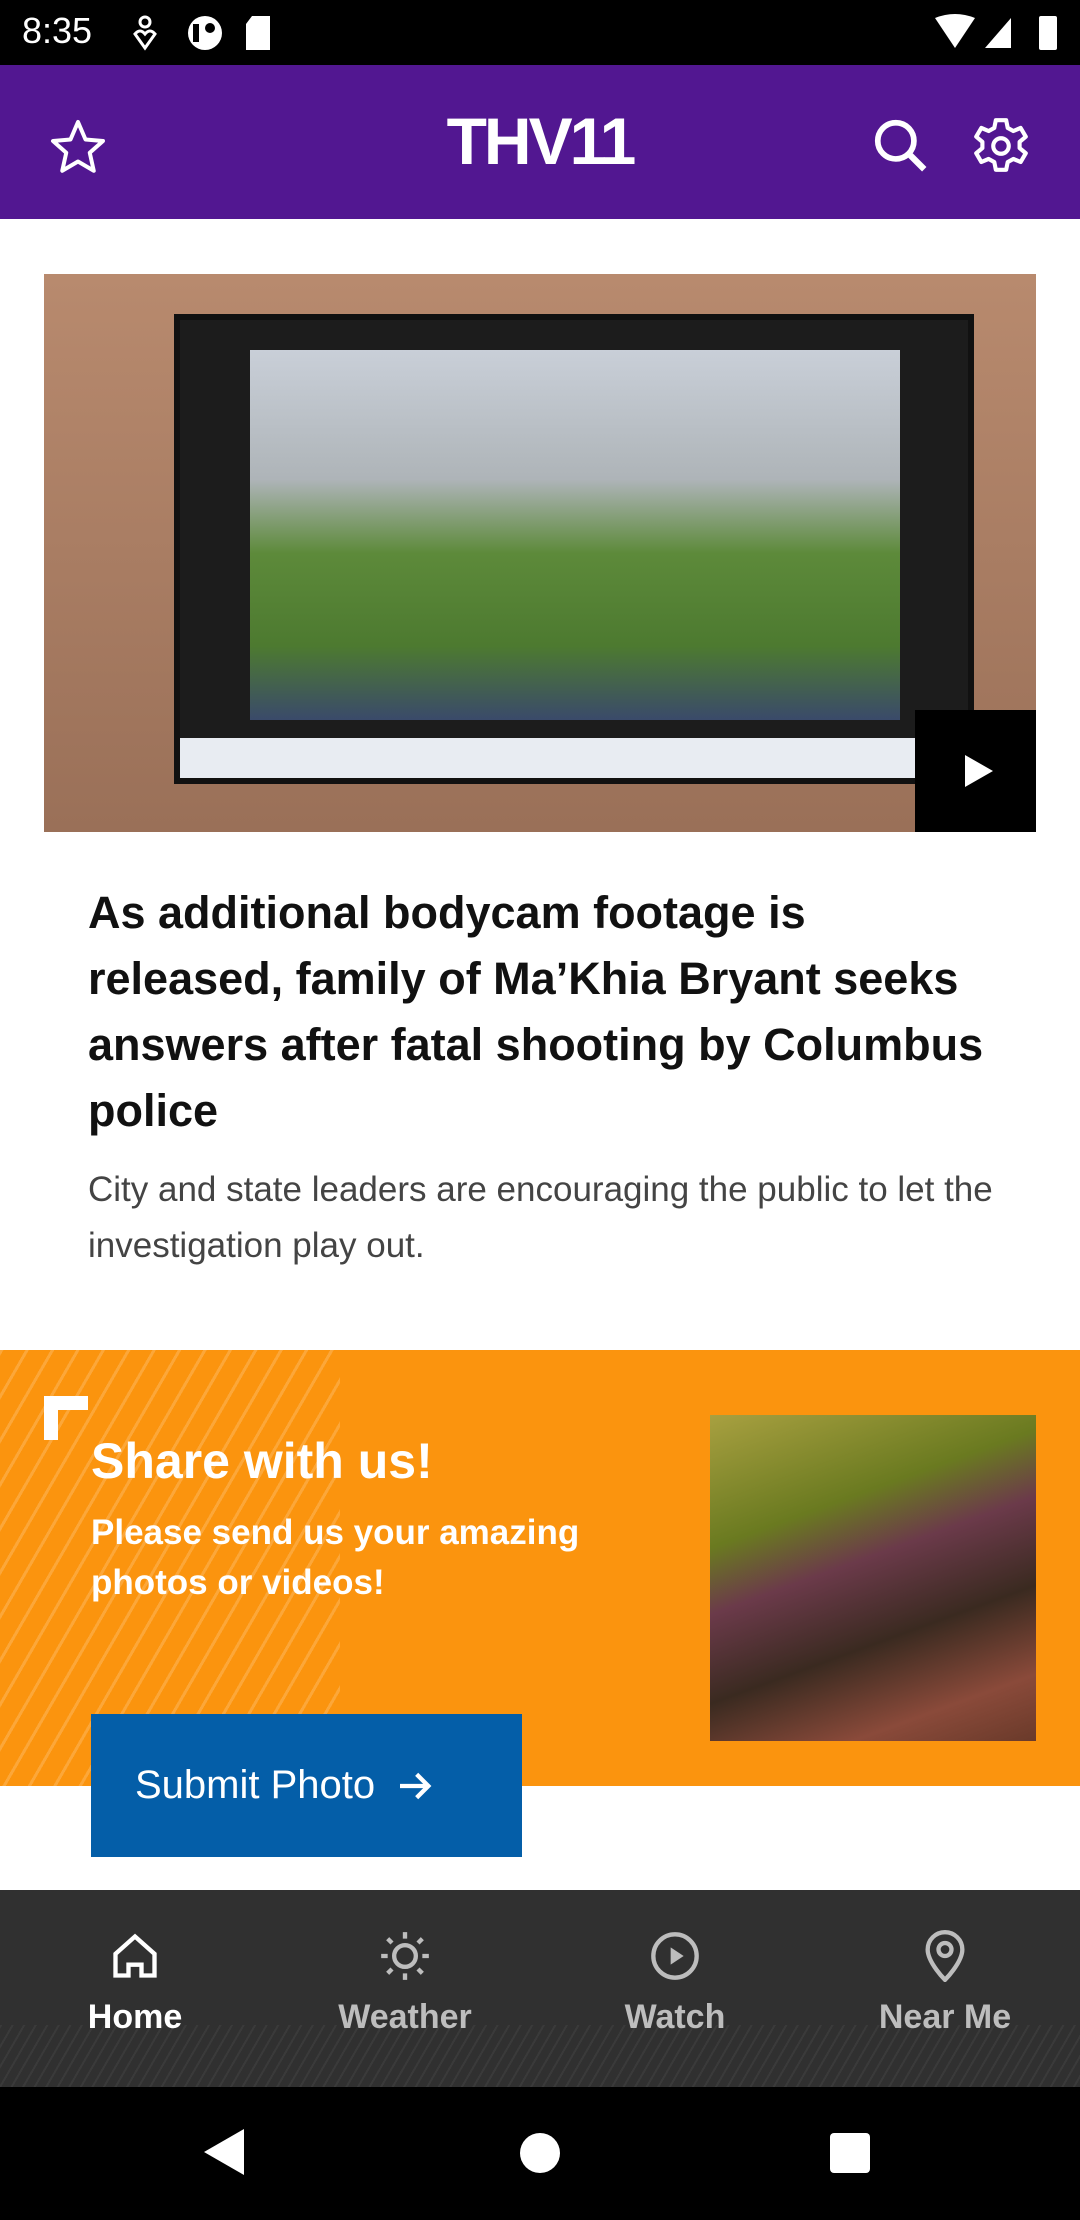 The width and height of the screenshot is (1080, 2220). I want to click on system-navigation-bar, so click(540, 2153).